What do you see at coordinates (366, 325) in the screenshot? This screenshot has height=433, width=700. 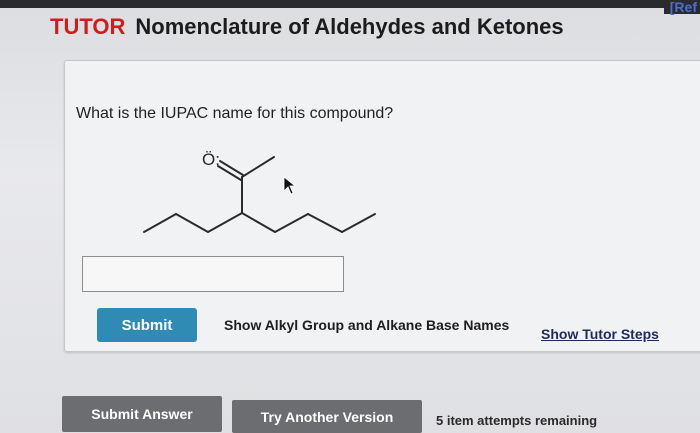 I see `show-alkyl-names-link: Show Alkyl Group and Alkane Base Names` at bounding box center [366, 325].